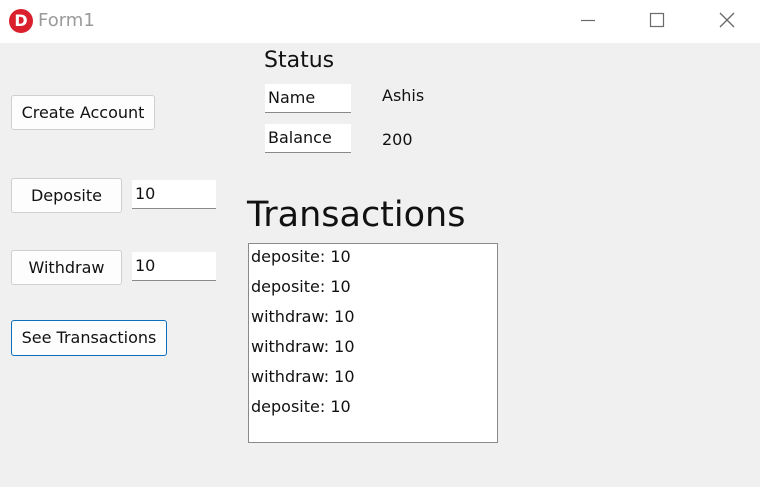  Describe the element at coordinates (66, 267) in the screenshot. I see `withdraw-button: Withdraw` at that location.